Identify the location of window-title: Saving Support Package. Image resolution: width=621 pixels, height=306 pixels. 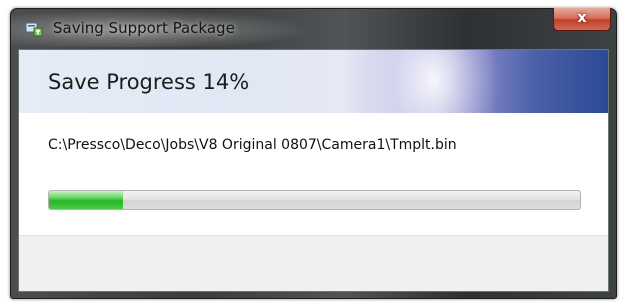
(144, 28).